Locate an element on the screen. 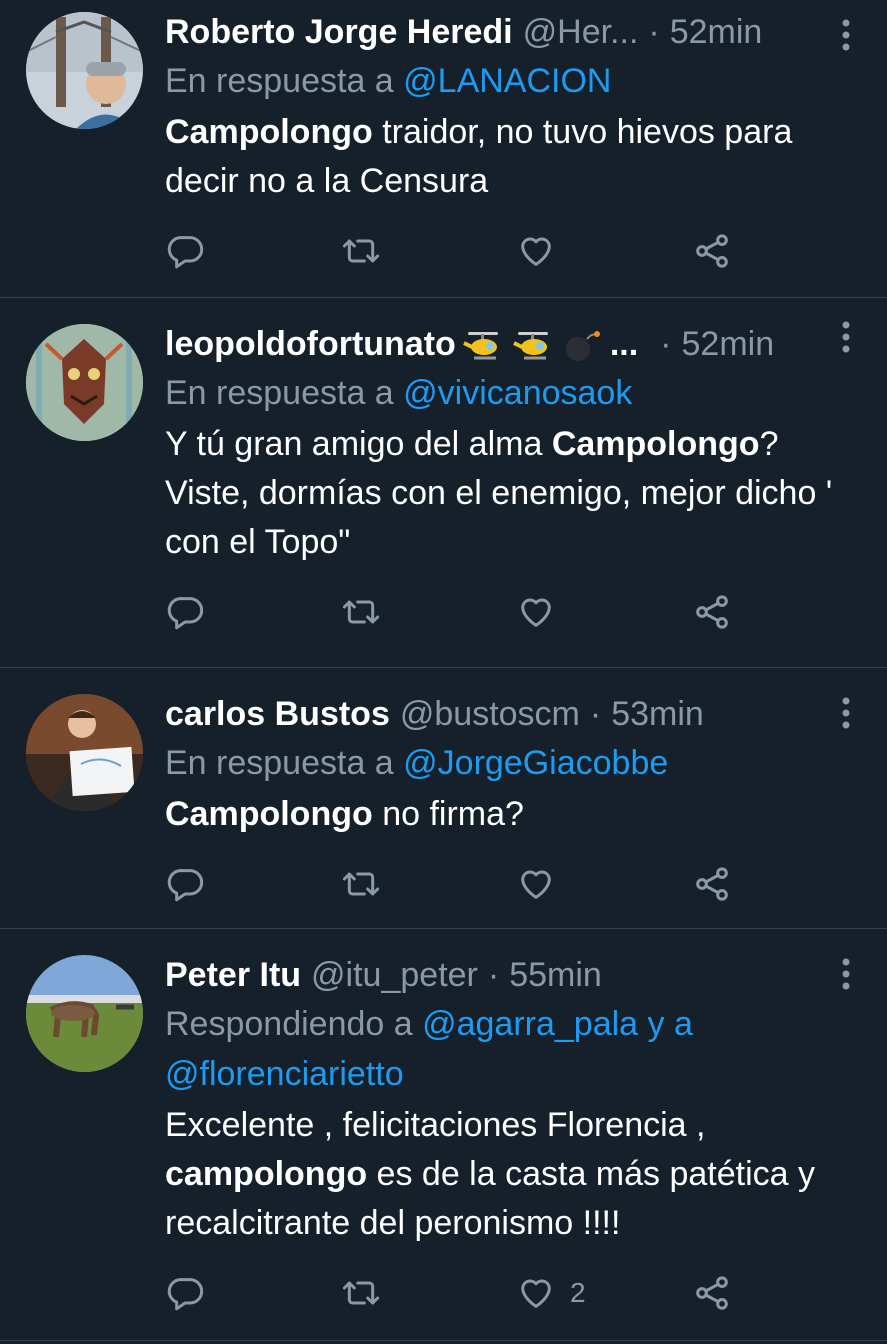 The image size is (887, 1344). bomb-emoji-icon is located at coordinates (582, 346).